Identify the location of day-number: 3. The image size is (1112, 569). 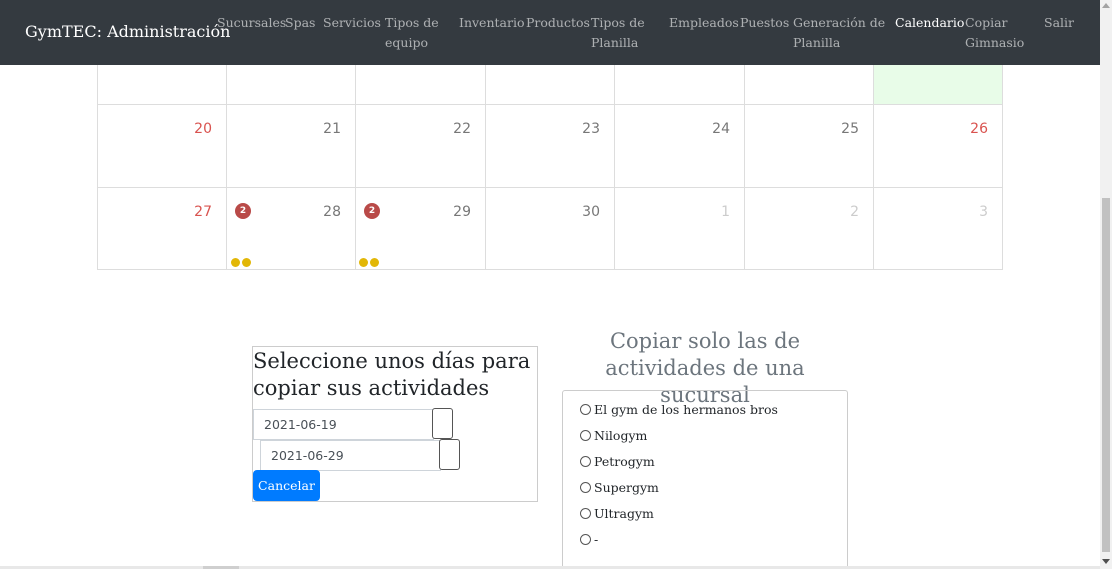
(983, 212).